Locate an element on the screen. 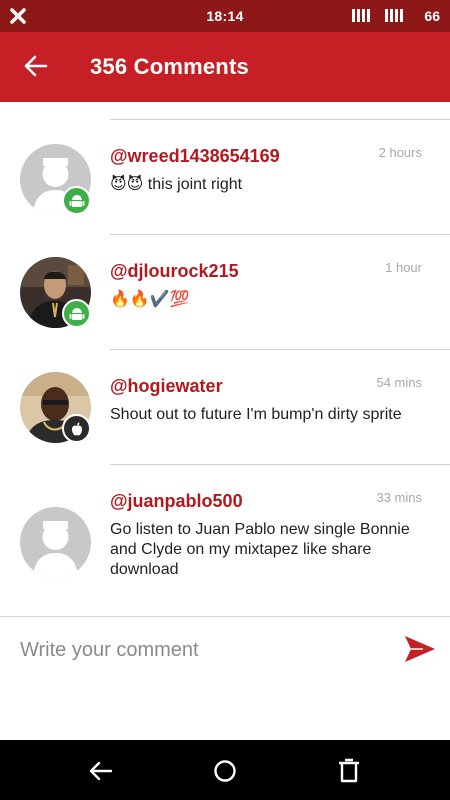 The height and width of the screenshot is (800, 450). comment-time: 2 hours is located at coordinates (400, 152).